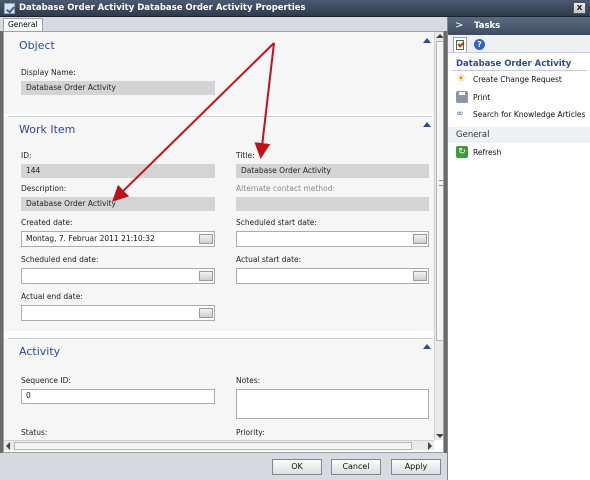 The height and width of the screenshot is (480, 590). Describe the element at coordinates (40, 351) in the screenshot. I see `activity-section-title: Activity` at that location.